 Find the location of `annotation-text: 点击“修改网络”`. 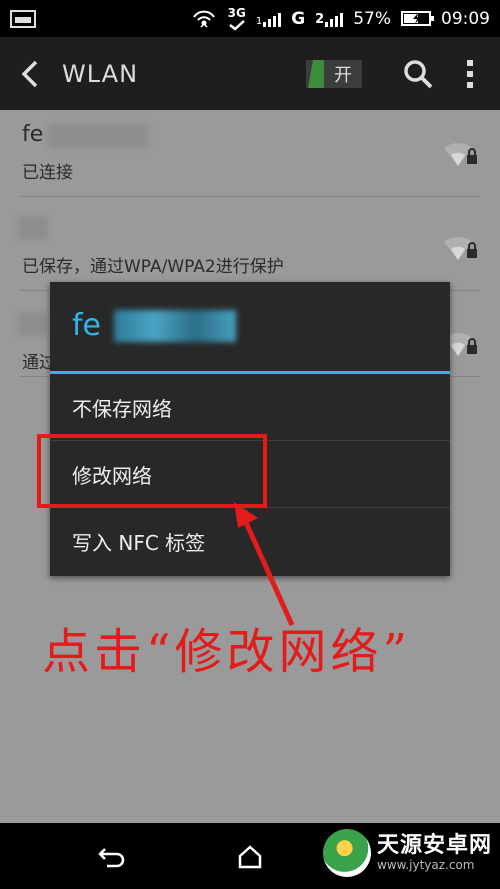

annotation-text: 点击“修改网络” is located at coordinates (227, 652).